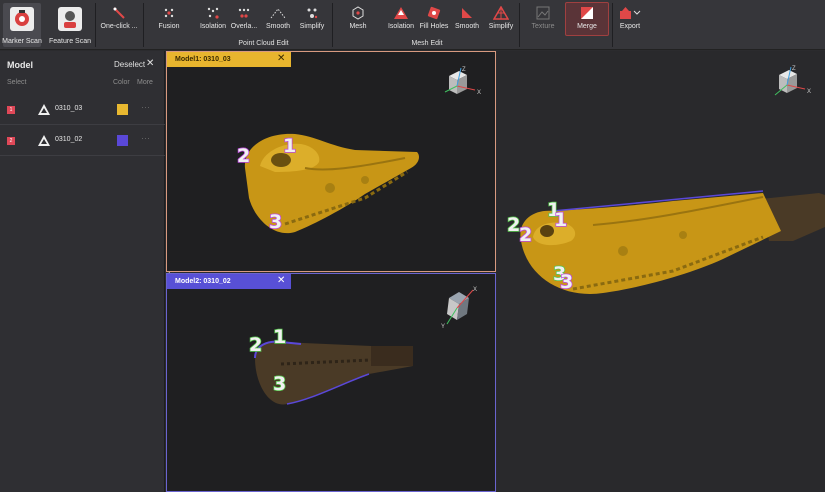 The image size is (825, 492). I want to click on model-index-badge: 2, so click(11, 141).